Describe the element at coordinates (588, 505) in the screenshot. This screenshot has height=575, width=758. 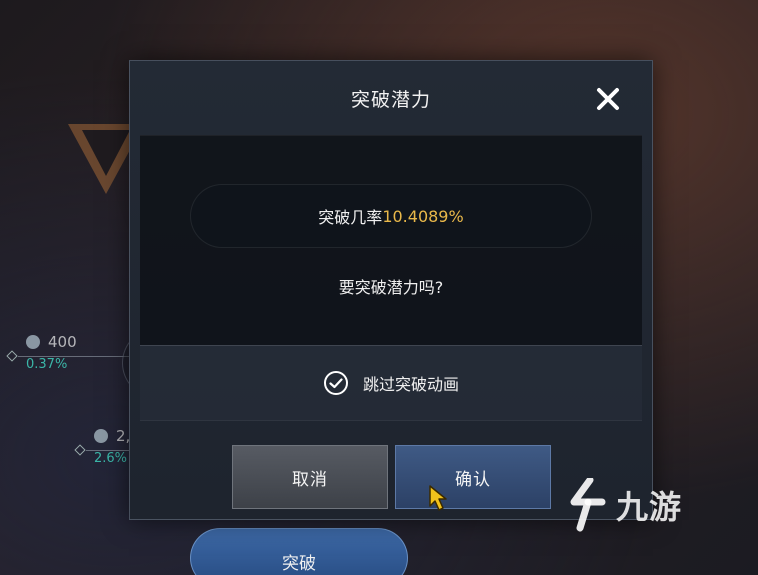
I see `watermark-logo-icon` at that location.